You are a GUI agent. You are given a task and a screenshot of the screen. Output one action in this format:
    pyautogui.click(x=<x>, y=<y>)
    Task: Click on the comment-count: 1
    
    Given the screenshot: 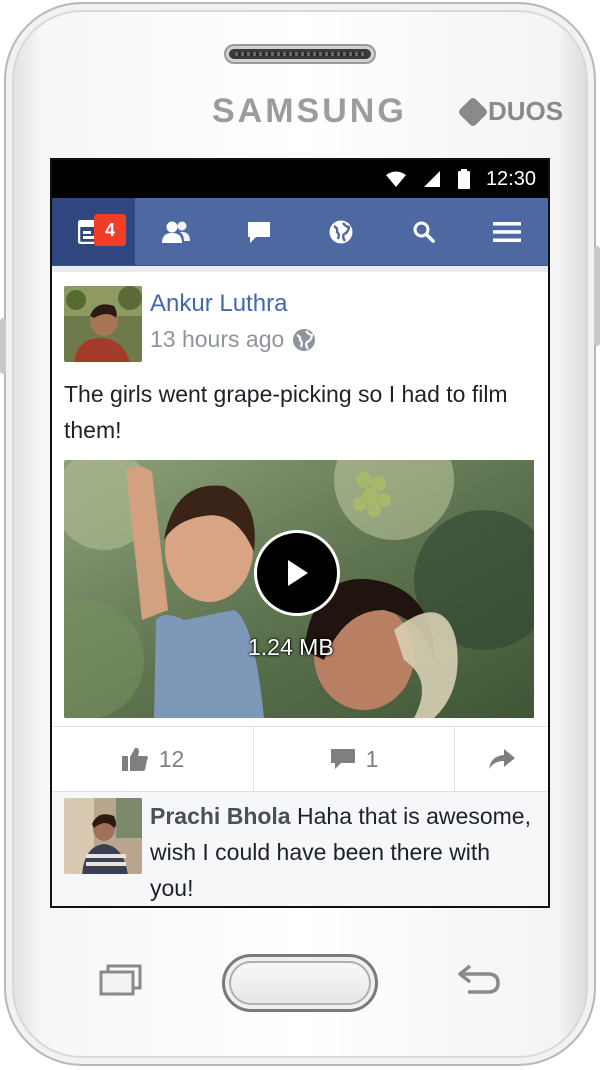 What is the action you would take?
    pyautogui.click(x=372, y=758)
    